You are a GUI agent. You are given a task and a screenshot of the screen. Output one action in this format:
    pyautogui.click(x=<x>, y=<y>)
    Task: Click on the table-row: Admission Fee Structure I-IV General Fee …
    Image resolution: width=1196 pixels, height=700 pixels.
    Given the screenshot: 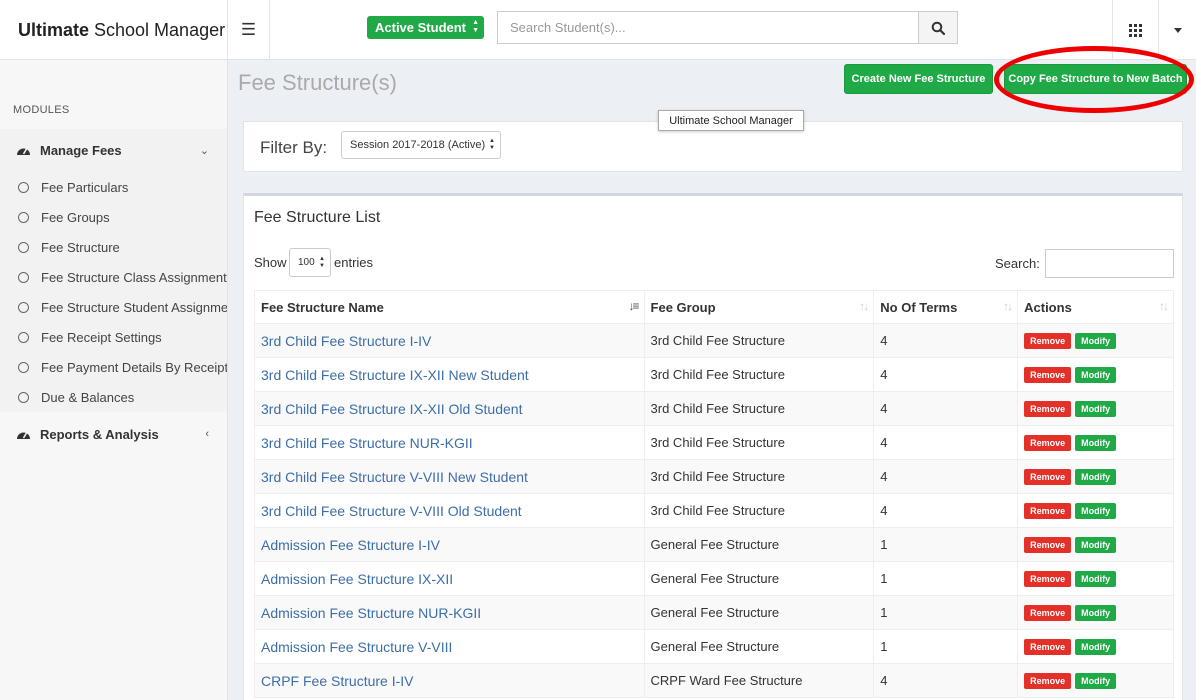 What is the action you would take?
    pyautogui.click(x=714, y=544)
    